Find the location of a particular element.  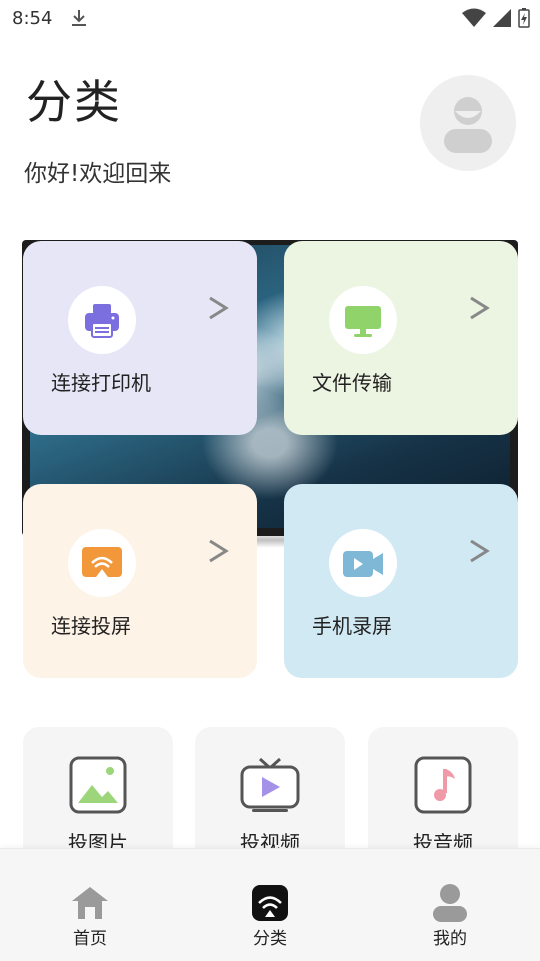

printer-icon is located at coordinates (102, 321).